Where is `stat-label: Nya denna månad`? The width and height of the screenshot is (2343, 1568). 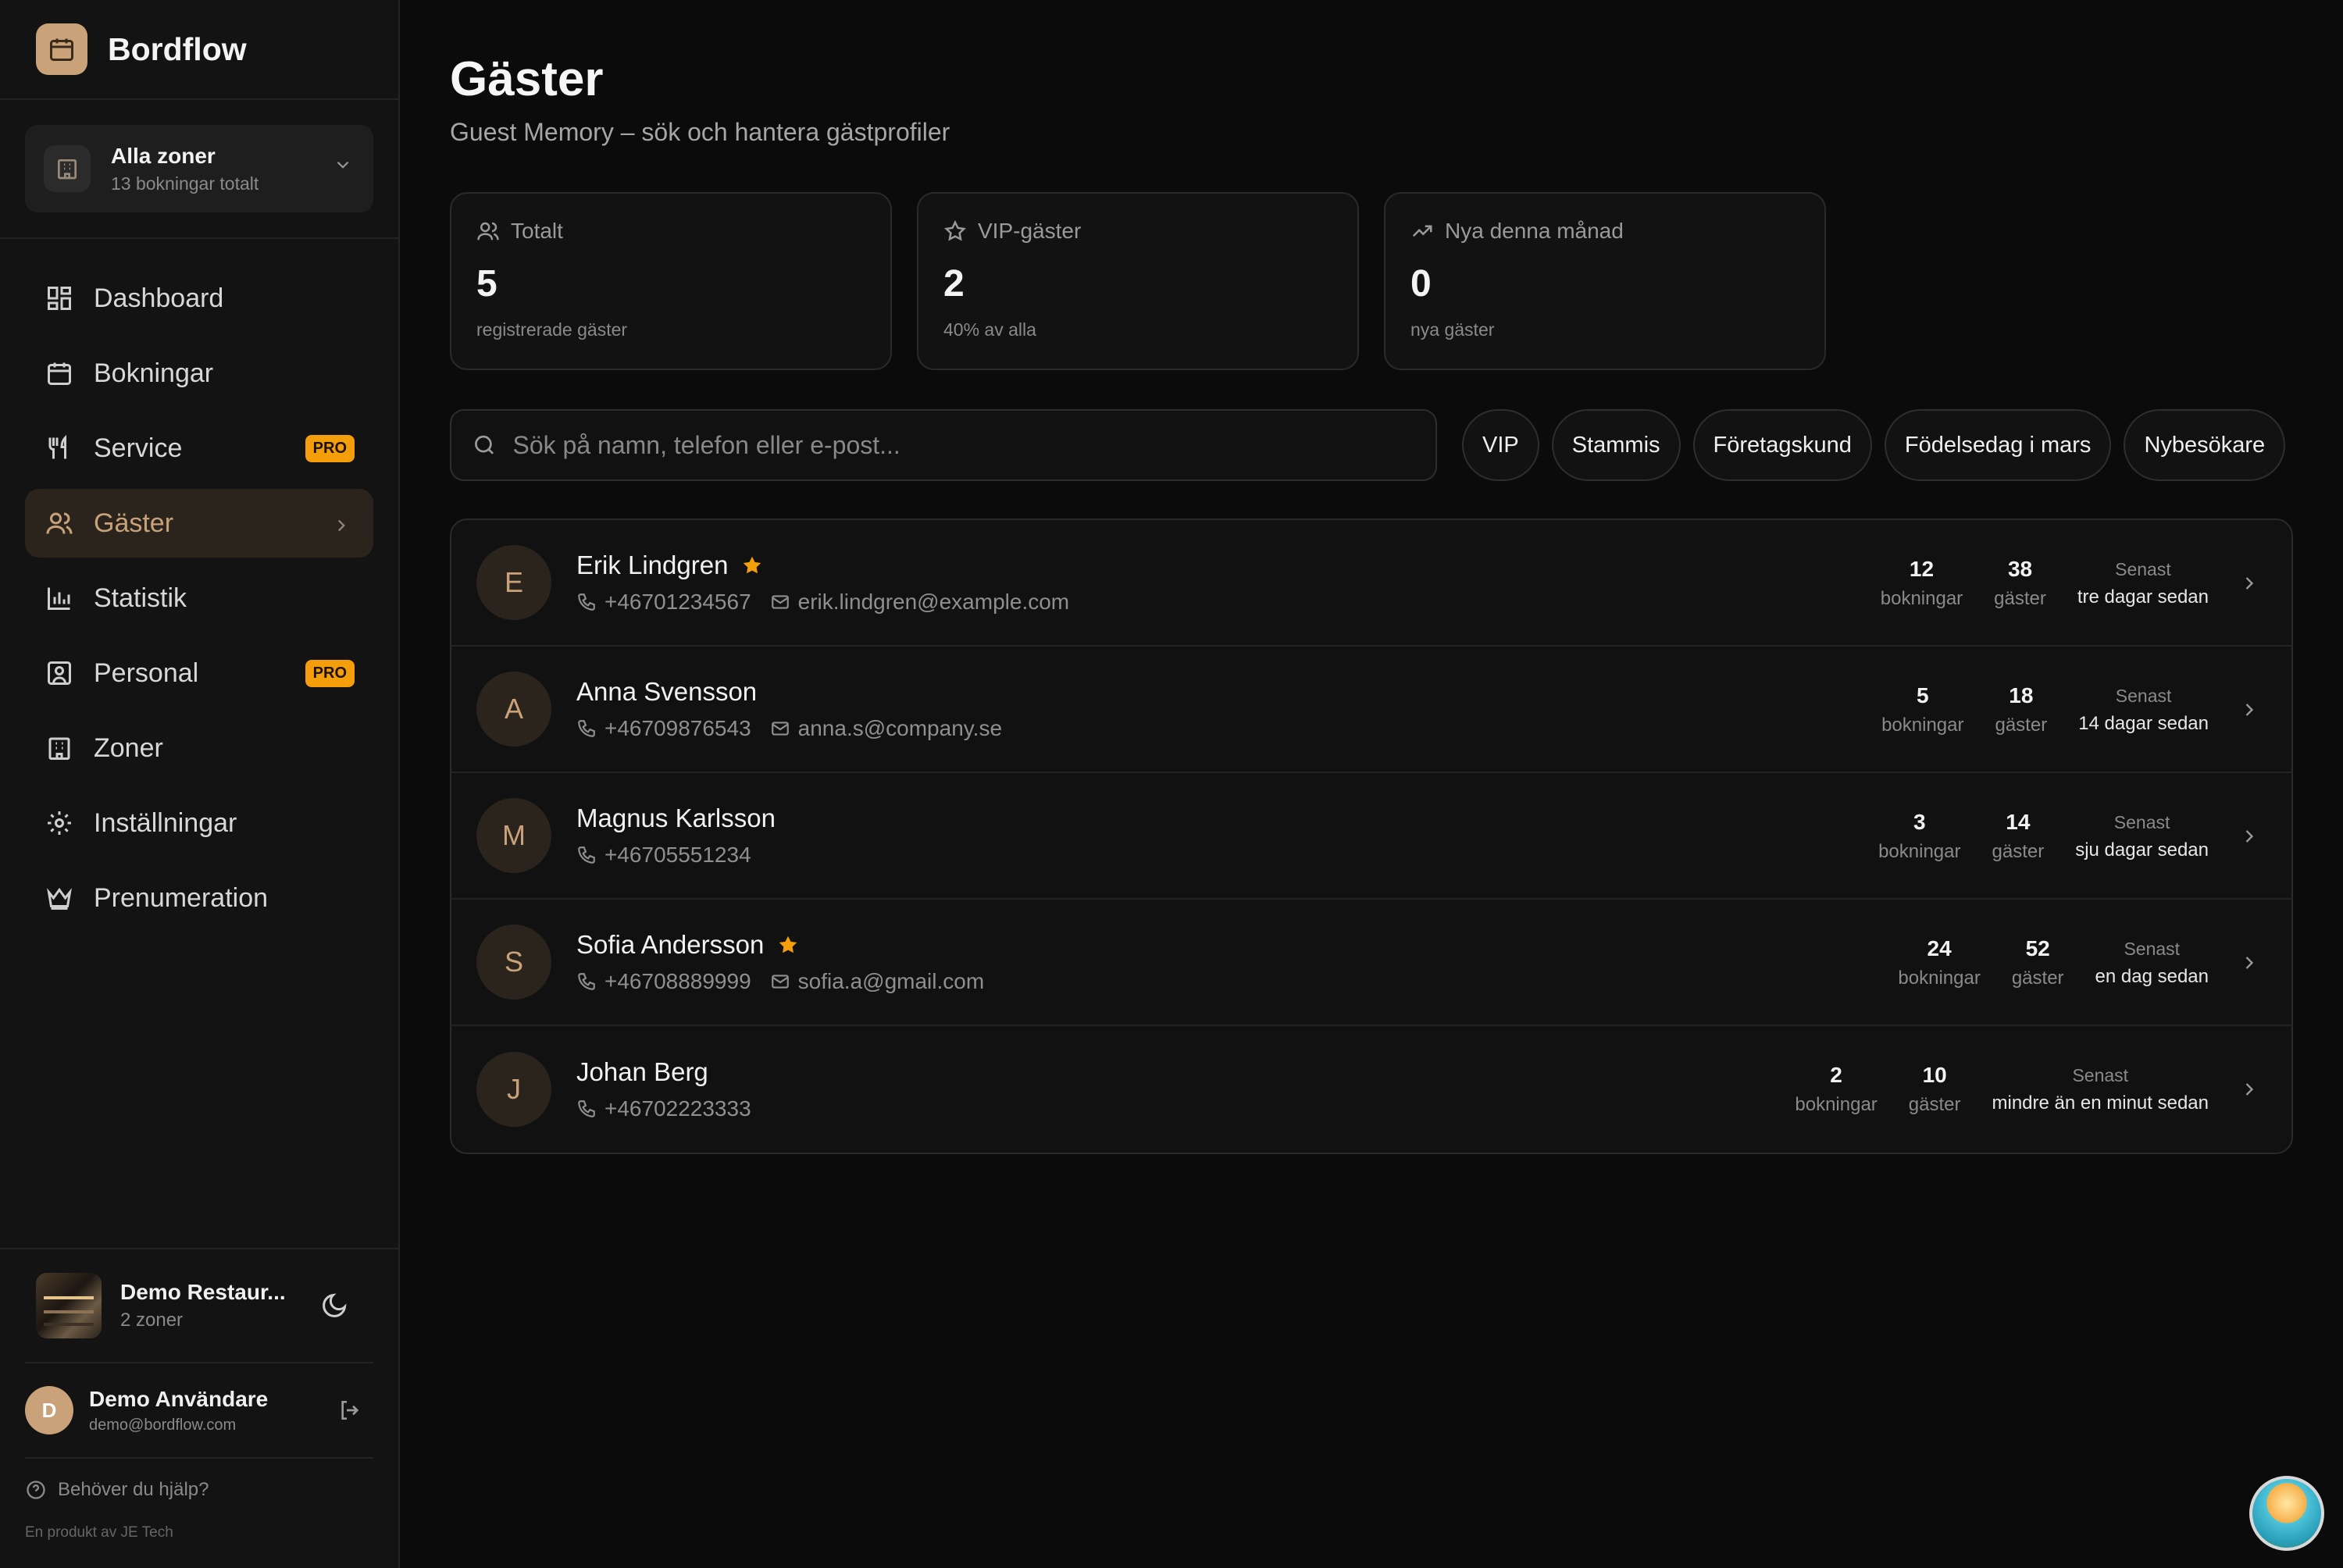
stat-label: Nya denna månad is located at coordinates (1534, 231).